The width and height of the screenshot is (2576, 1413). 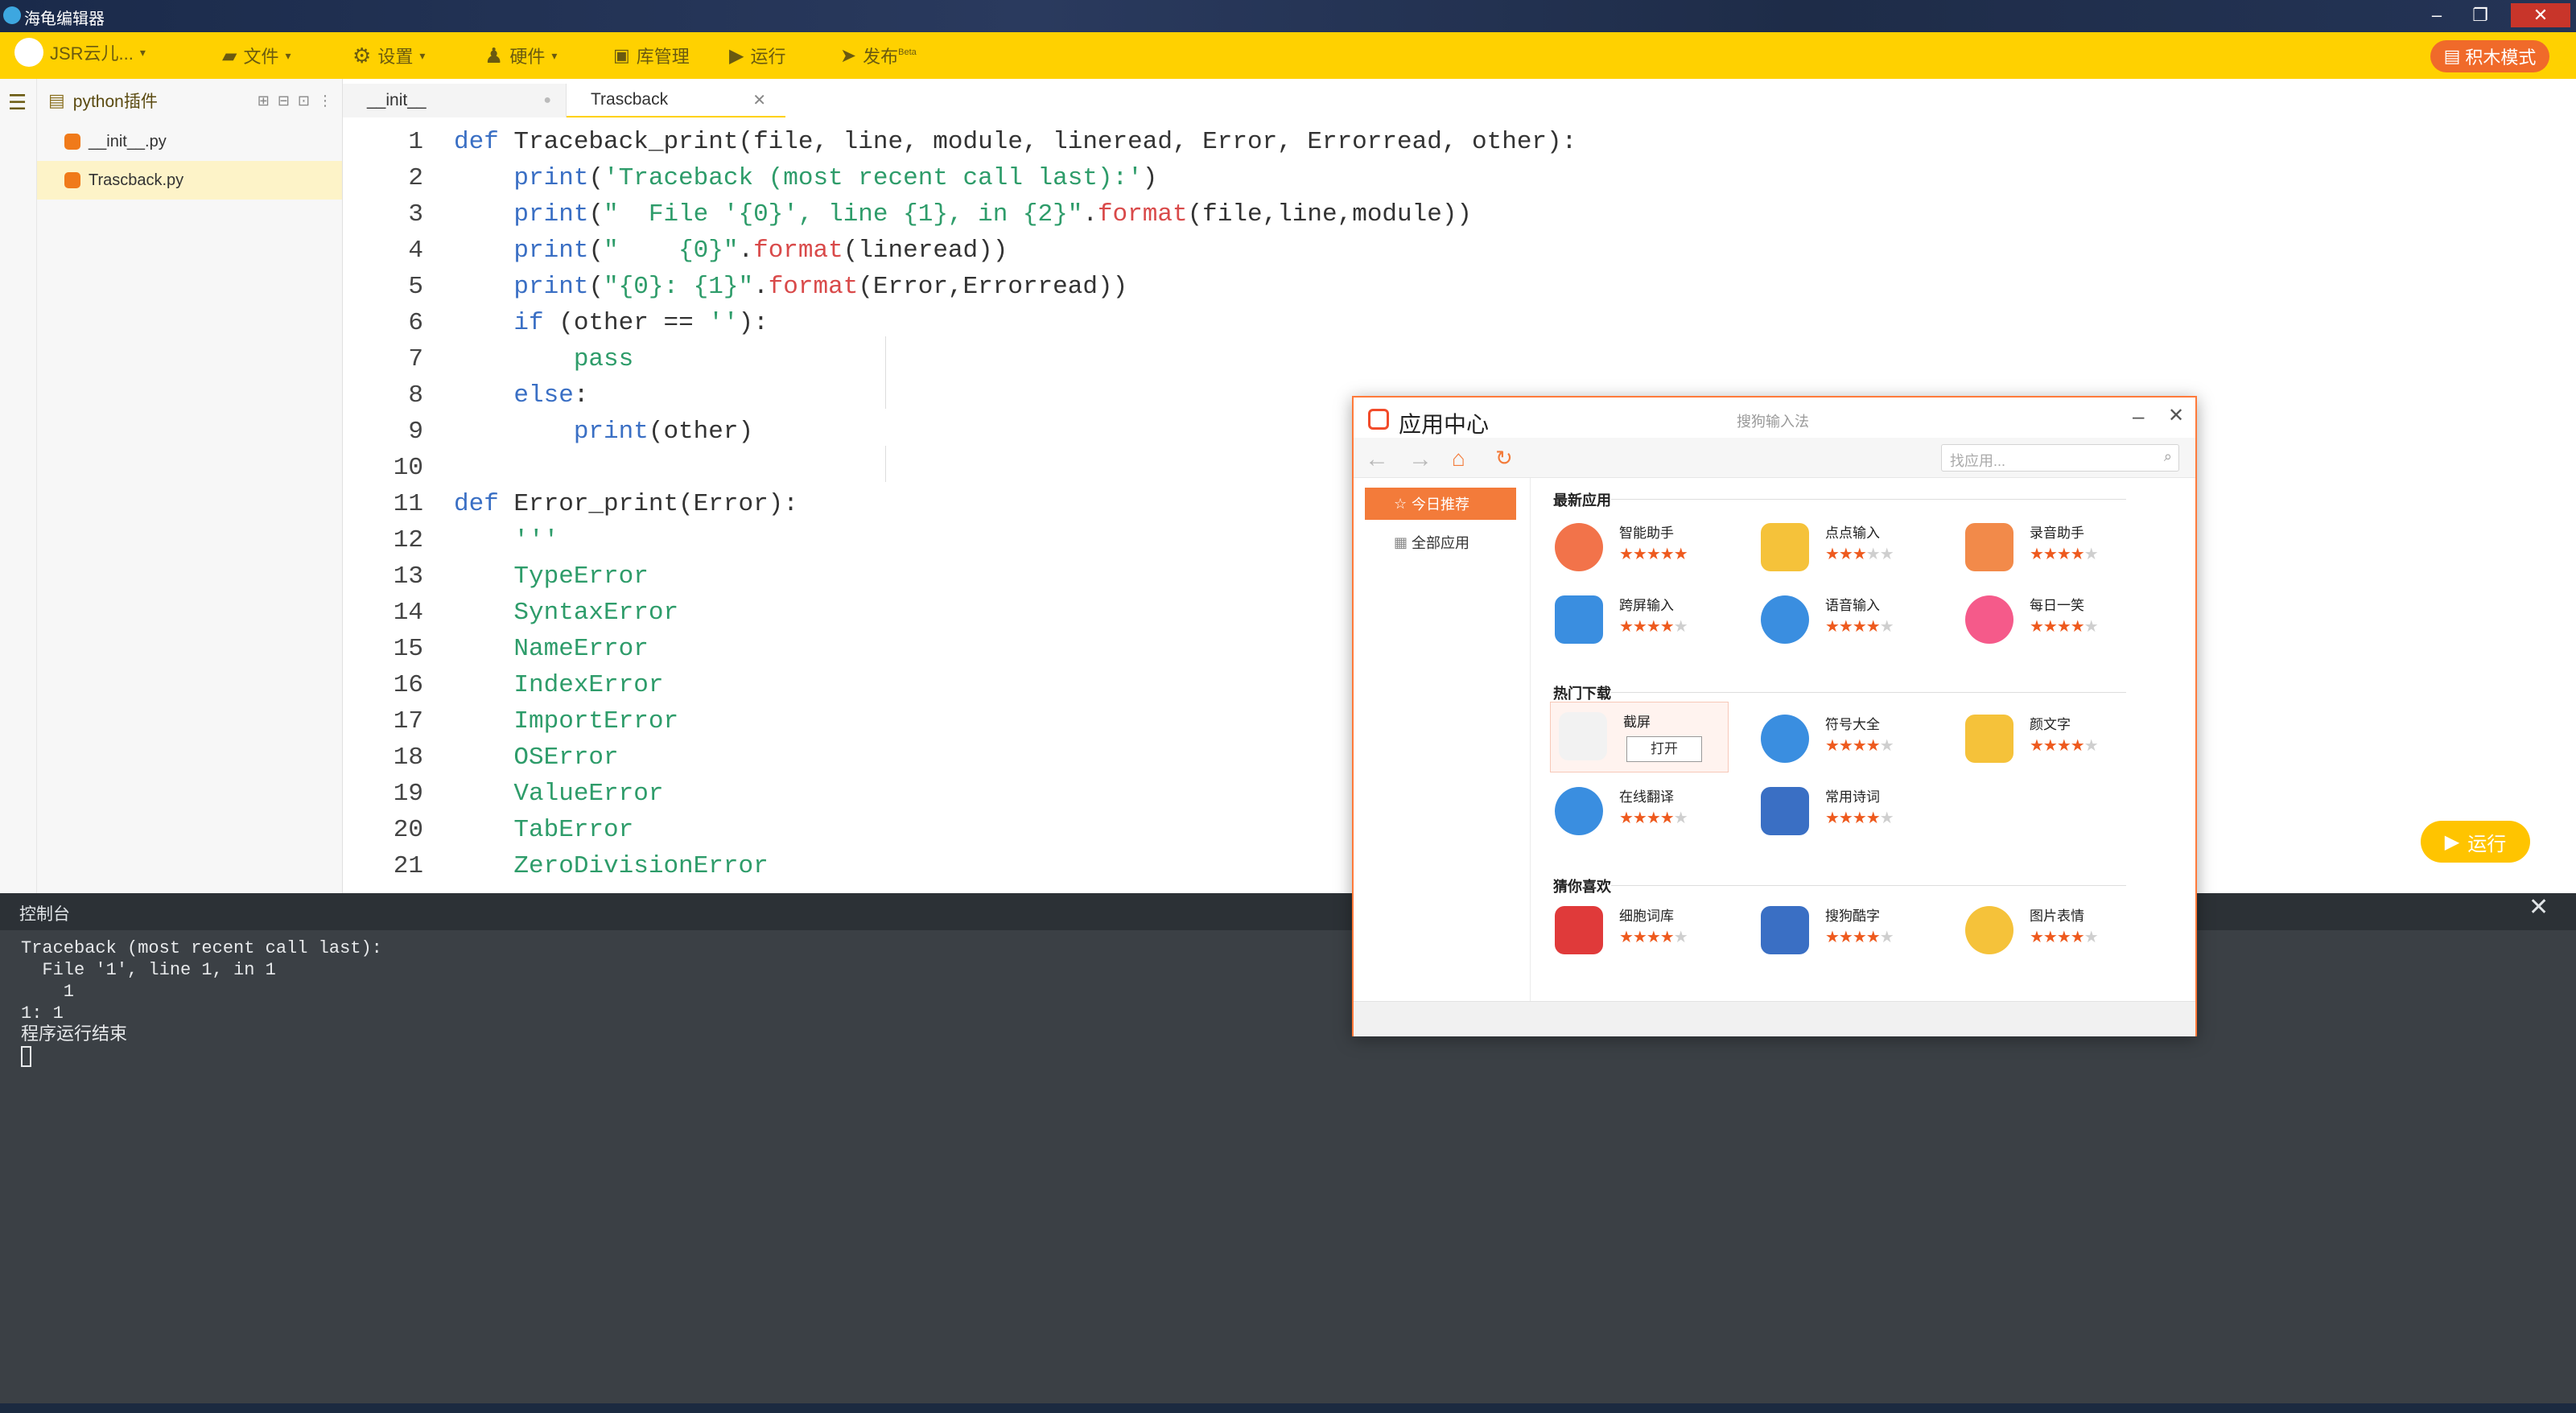 What do you see at coordinates (1583, 736) in the screenshot?
I see `scissors-icon` at bounding box center [1583, 736].